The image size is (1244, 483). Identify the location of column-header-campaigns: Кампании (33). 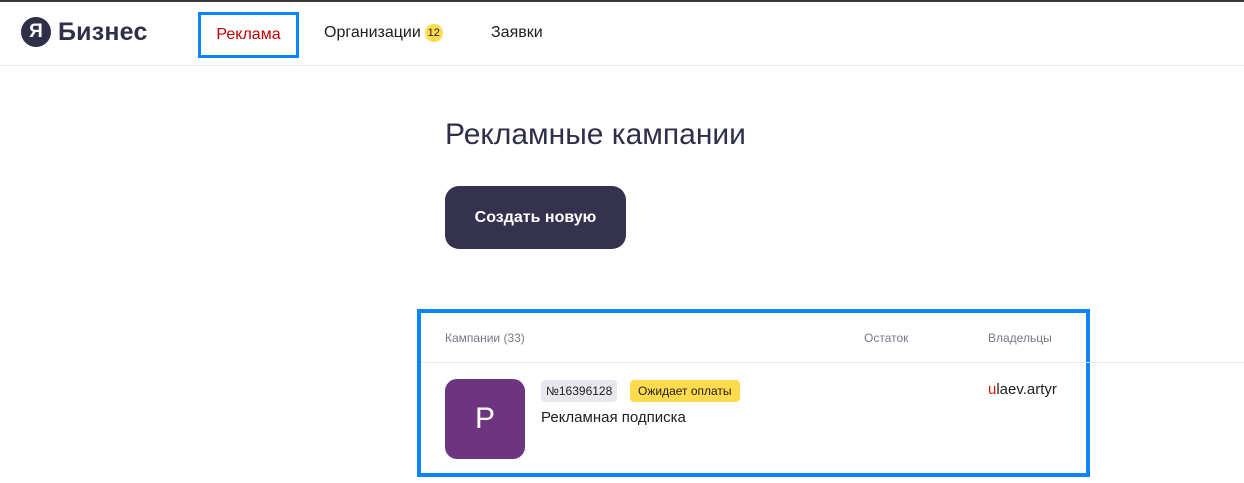
(485, 338).